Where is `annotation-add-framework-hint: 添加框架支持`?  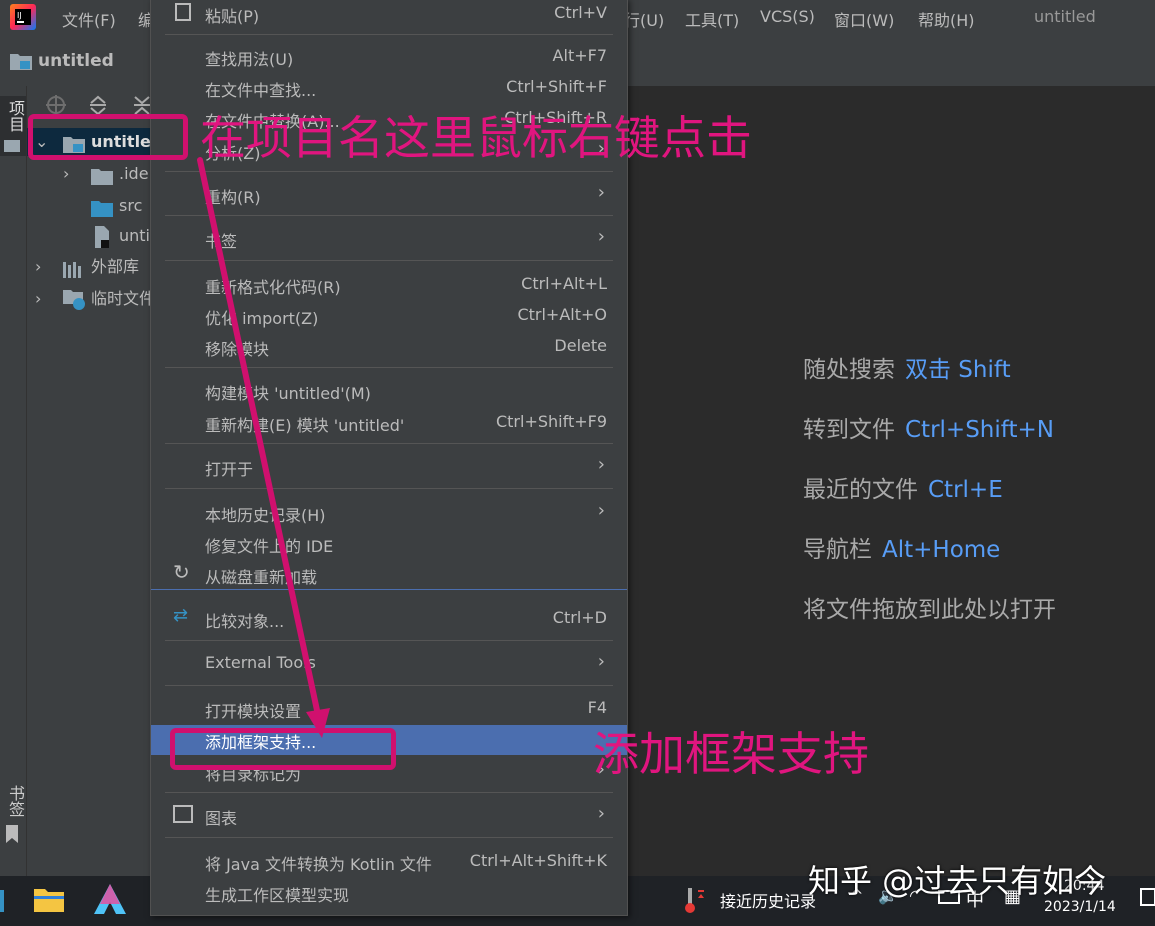
annotation-add-framework-hint: 添加框架支持 is located at coordinates (731, 754).